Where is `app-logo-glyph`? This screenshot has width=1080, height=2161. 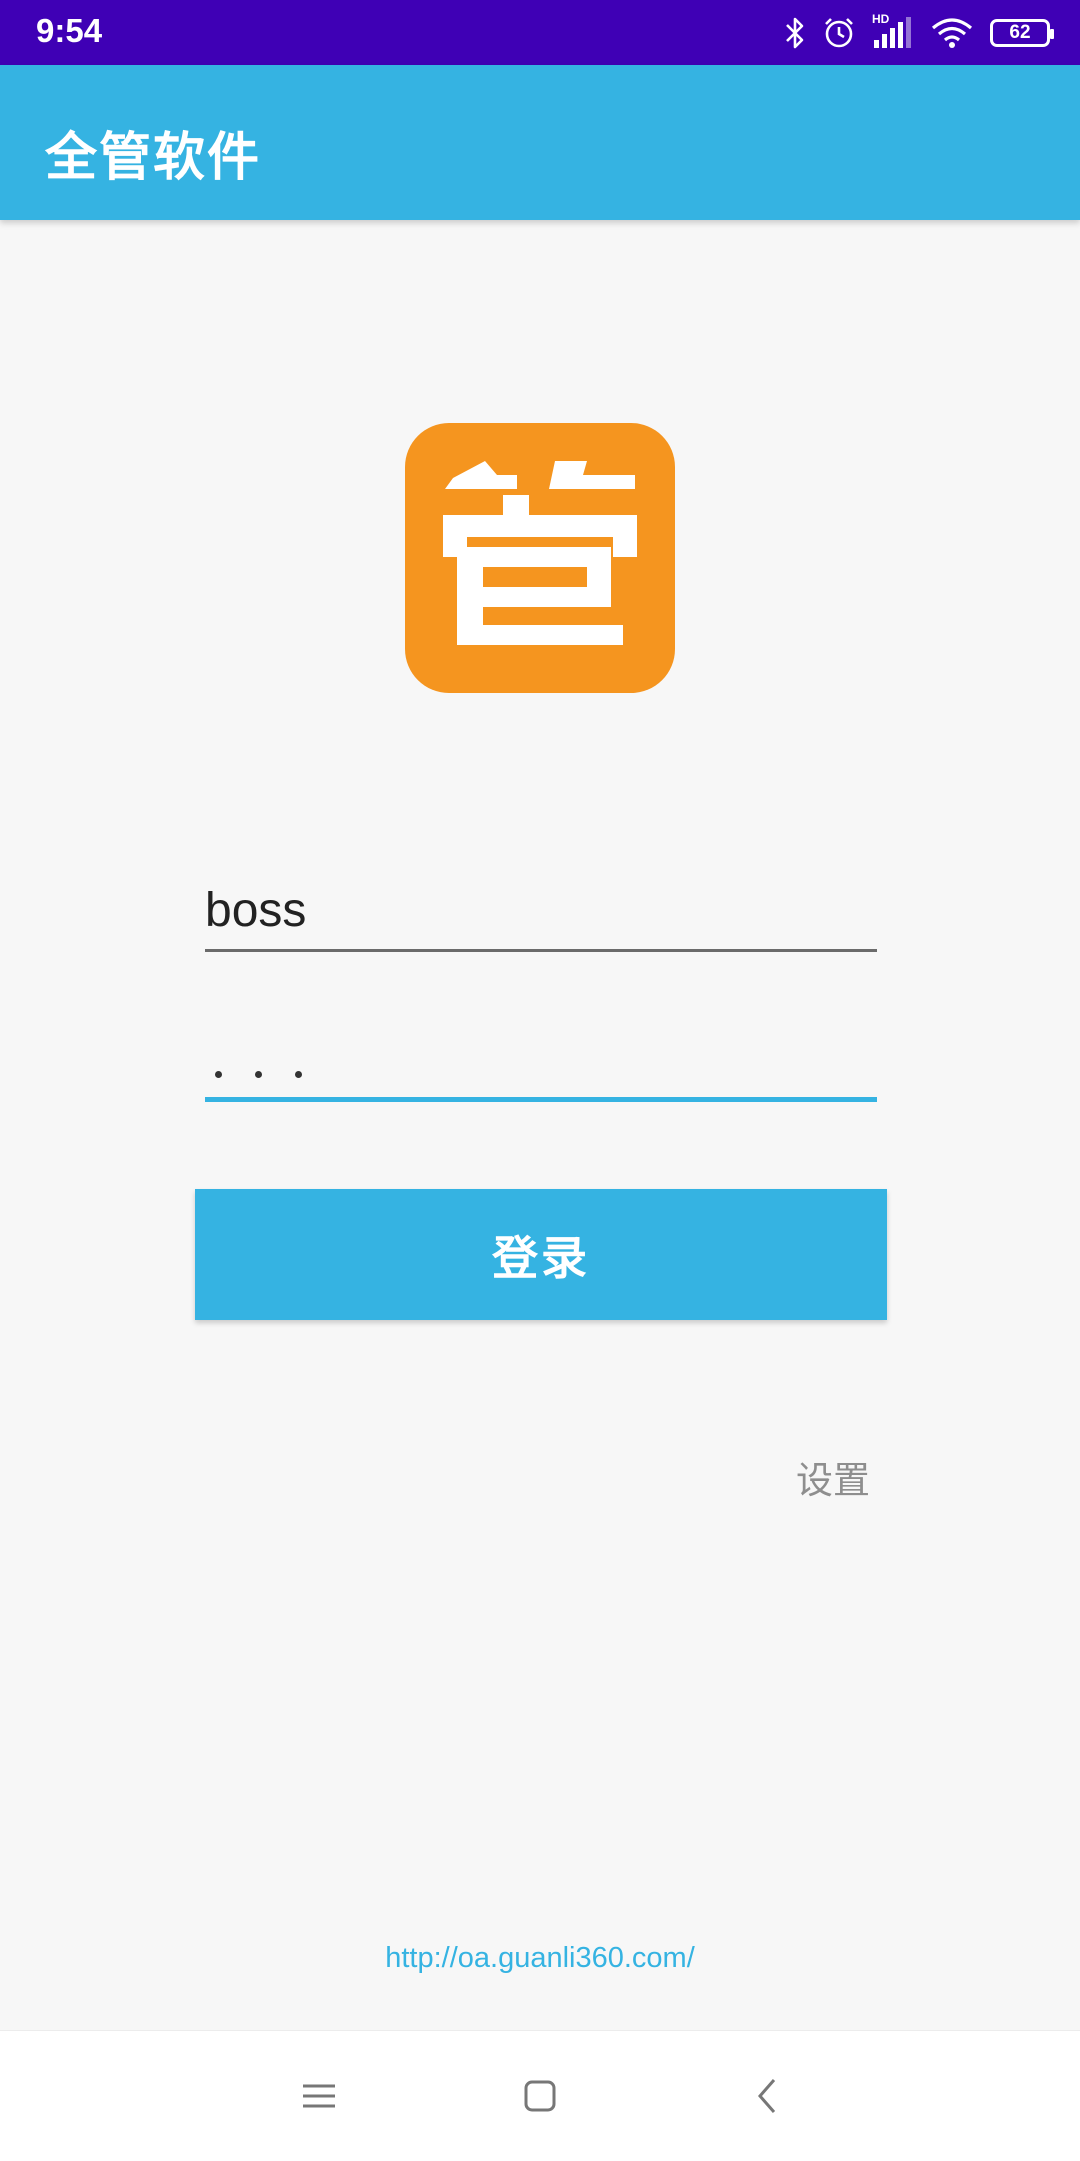 app-logo-glyph is located at coordinates (540, 553).